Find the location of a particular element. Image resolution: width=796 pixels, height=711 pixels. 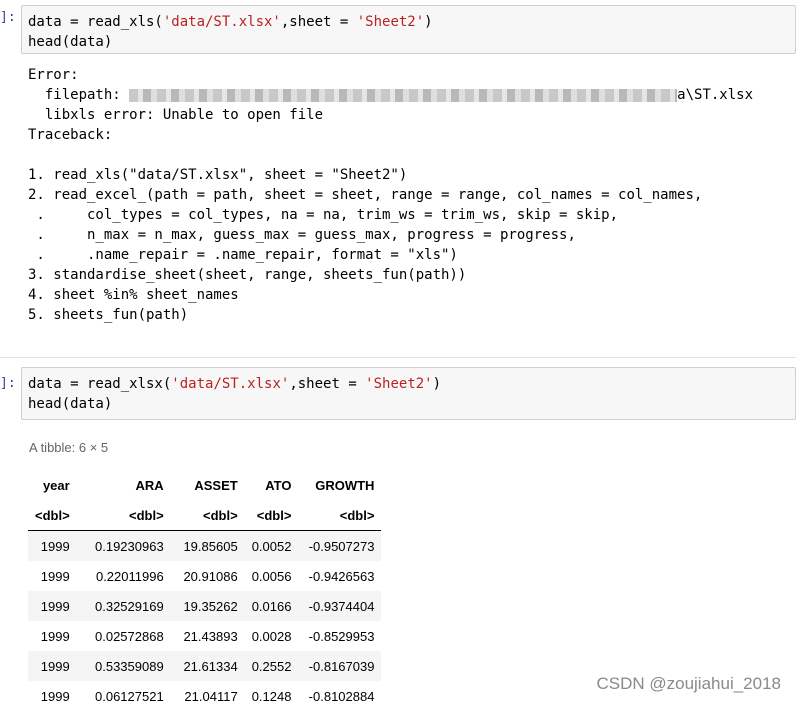

table-cell: -0.8102884 is located at coordinates (341, 696).